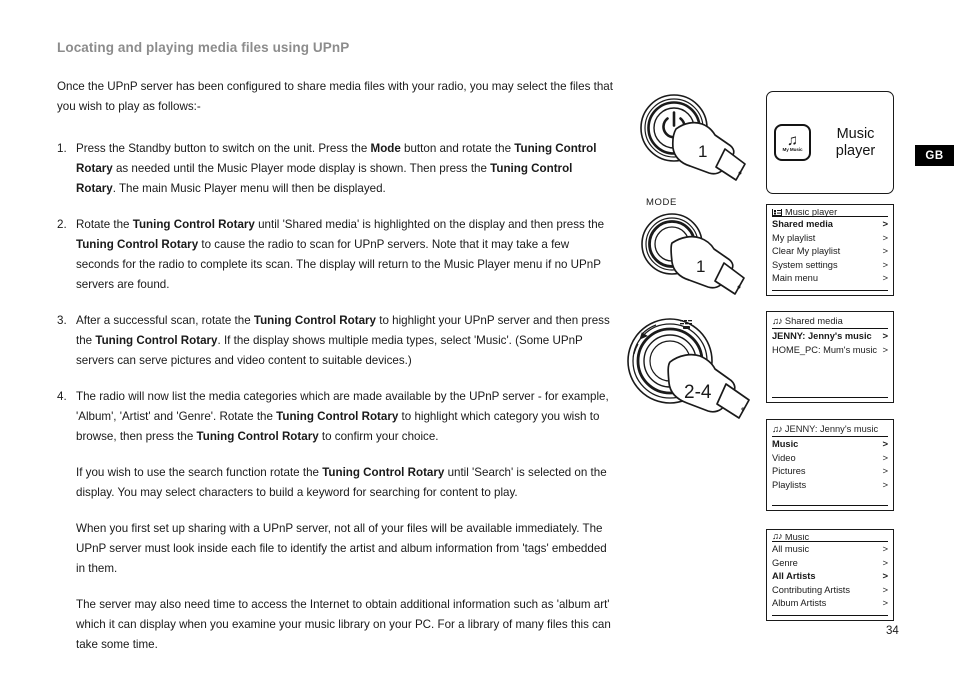  What do you see at coordinates (693, 250) in the screenshot?
I see `illustration-mode-button-press: 1` at bounding box center [693, 250].